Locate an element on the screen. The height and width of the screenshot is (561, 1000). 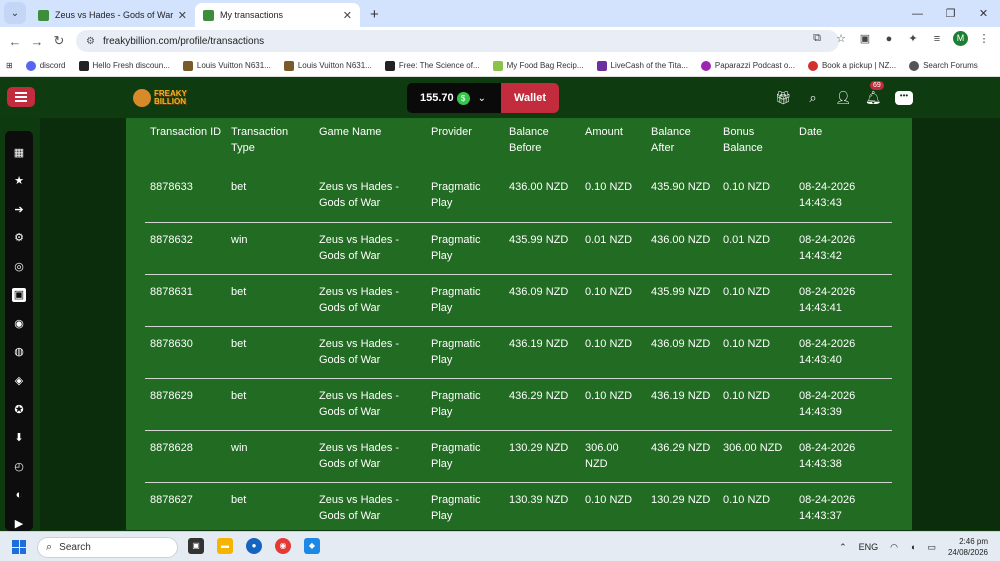
taskbar-search: ⌕ Search is located at coordinates (107, 547).